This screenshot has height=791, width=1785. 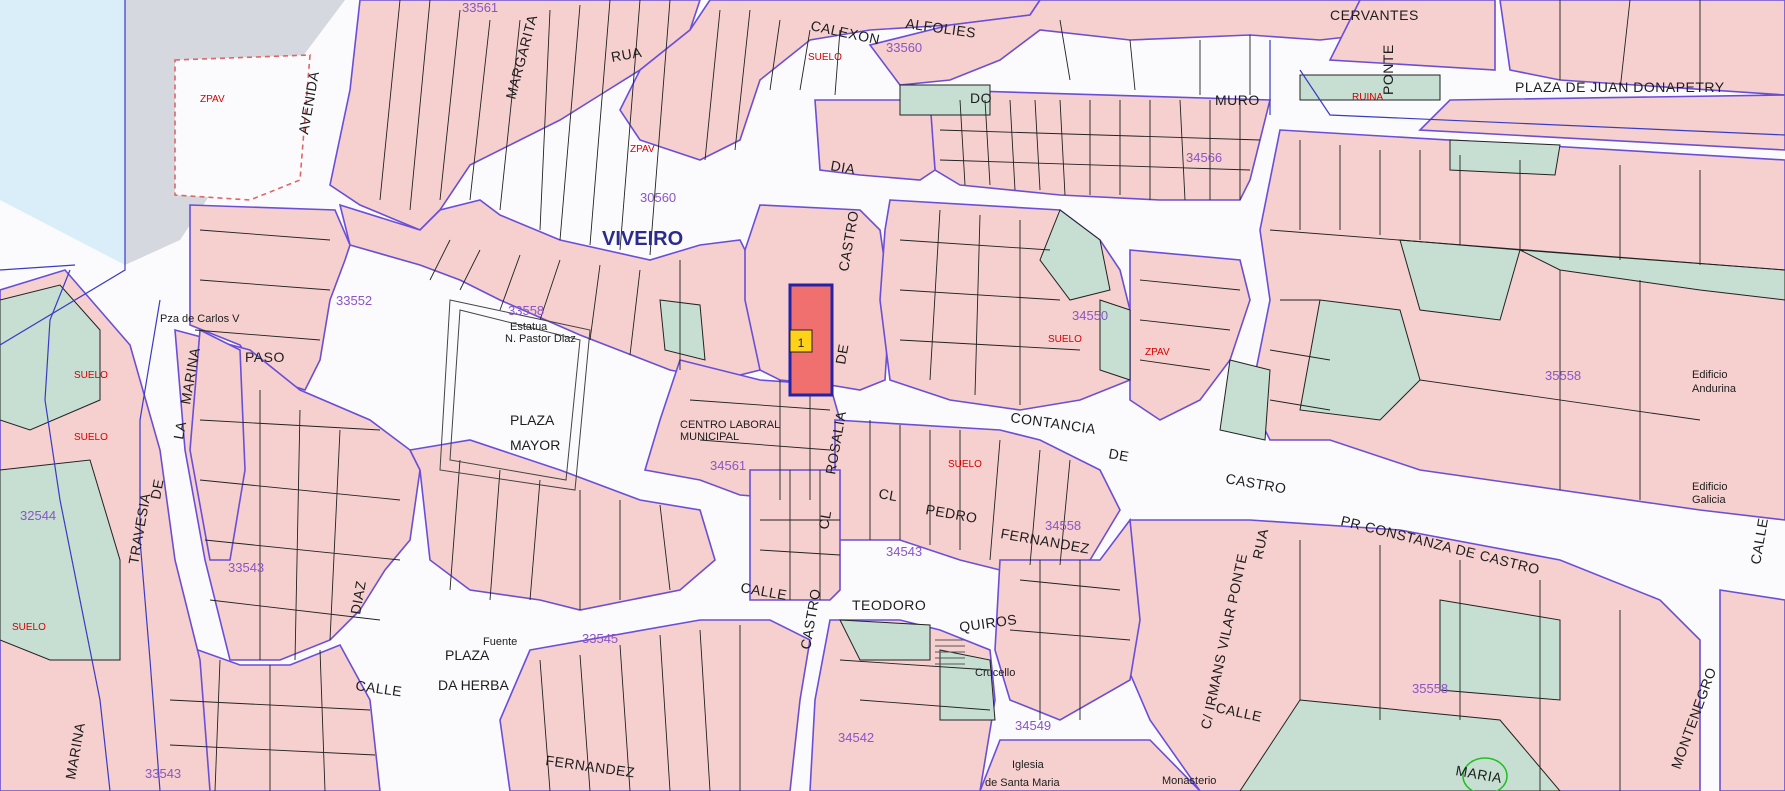 What do you see at coordinates (91, 375) in the screenshot?
I see `tag-suelo-1: SUELO` at bounding box center [91, 375].